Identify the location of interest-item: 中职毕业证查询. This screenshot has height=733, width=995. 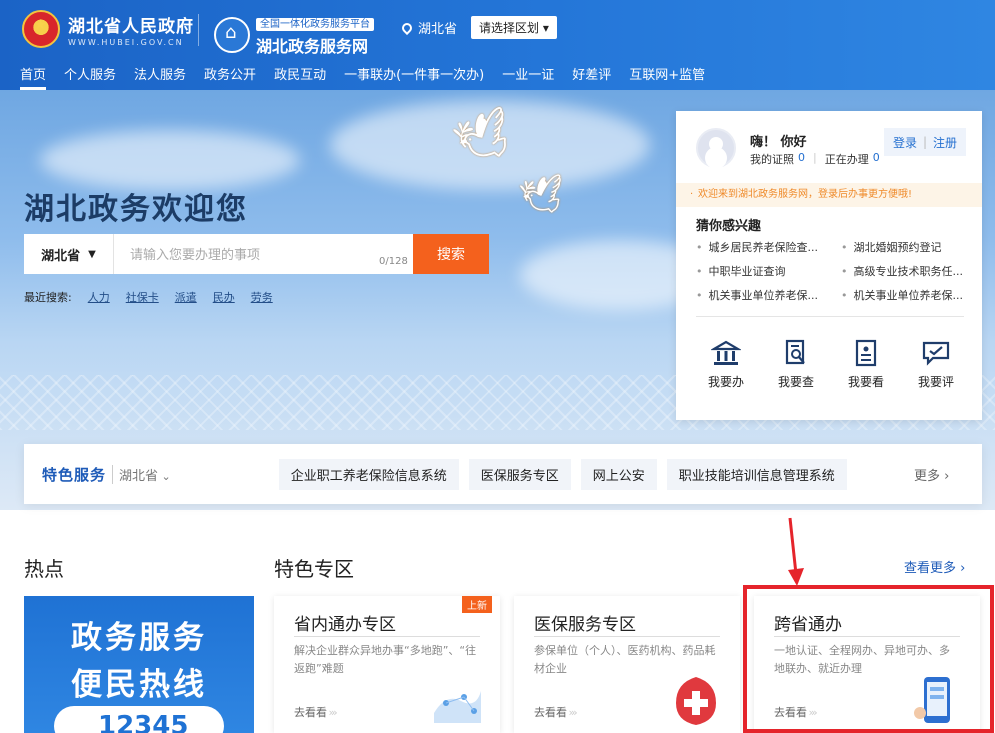
(768, 271).